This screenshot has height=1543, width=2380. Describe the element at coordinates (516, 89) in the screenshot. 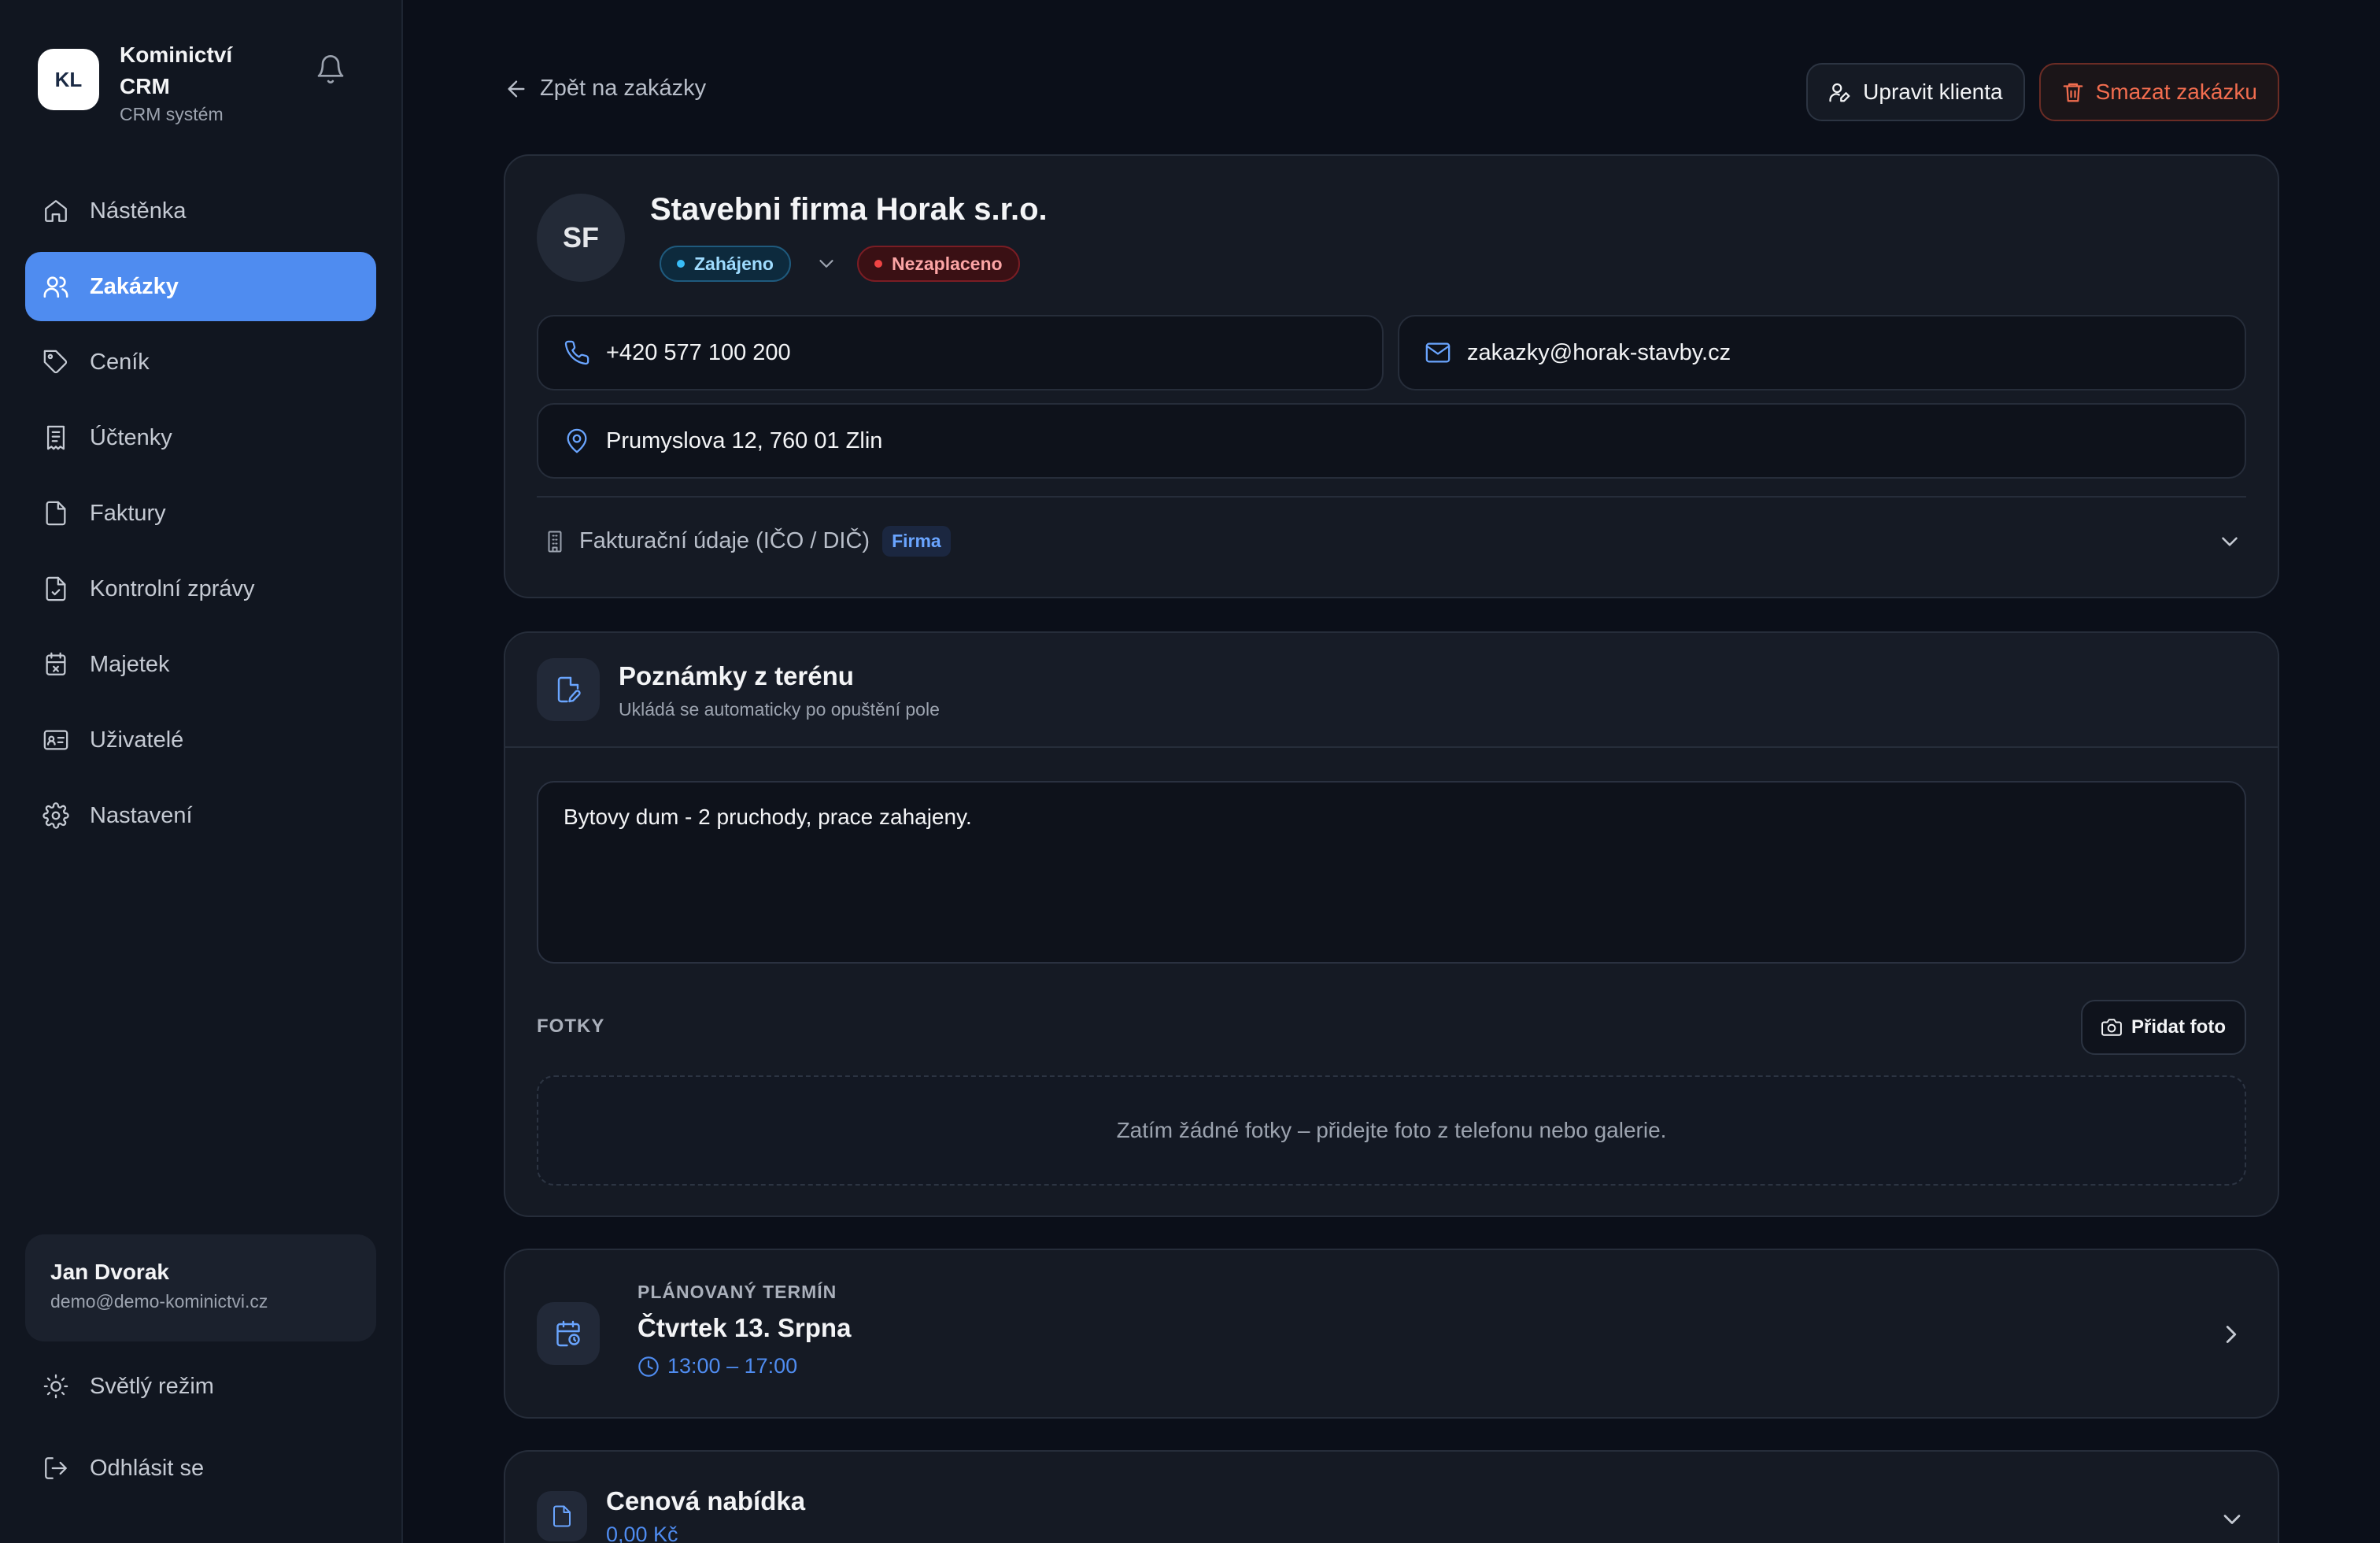

I see `arrow-left-icon` at that location.